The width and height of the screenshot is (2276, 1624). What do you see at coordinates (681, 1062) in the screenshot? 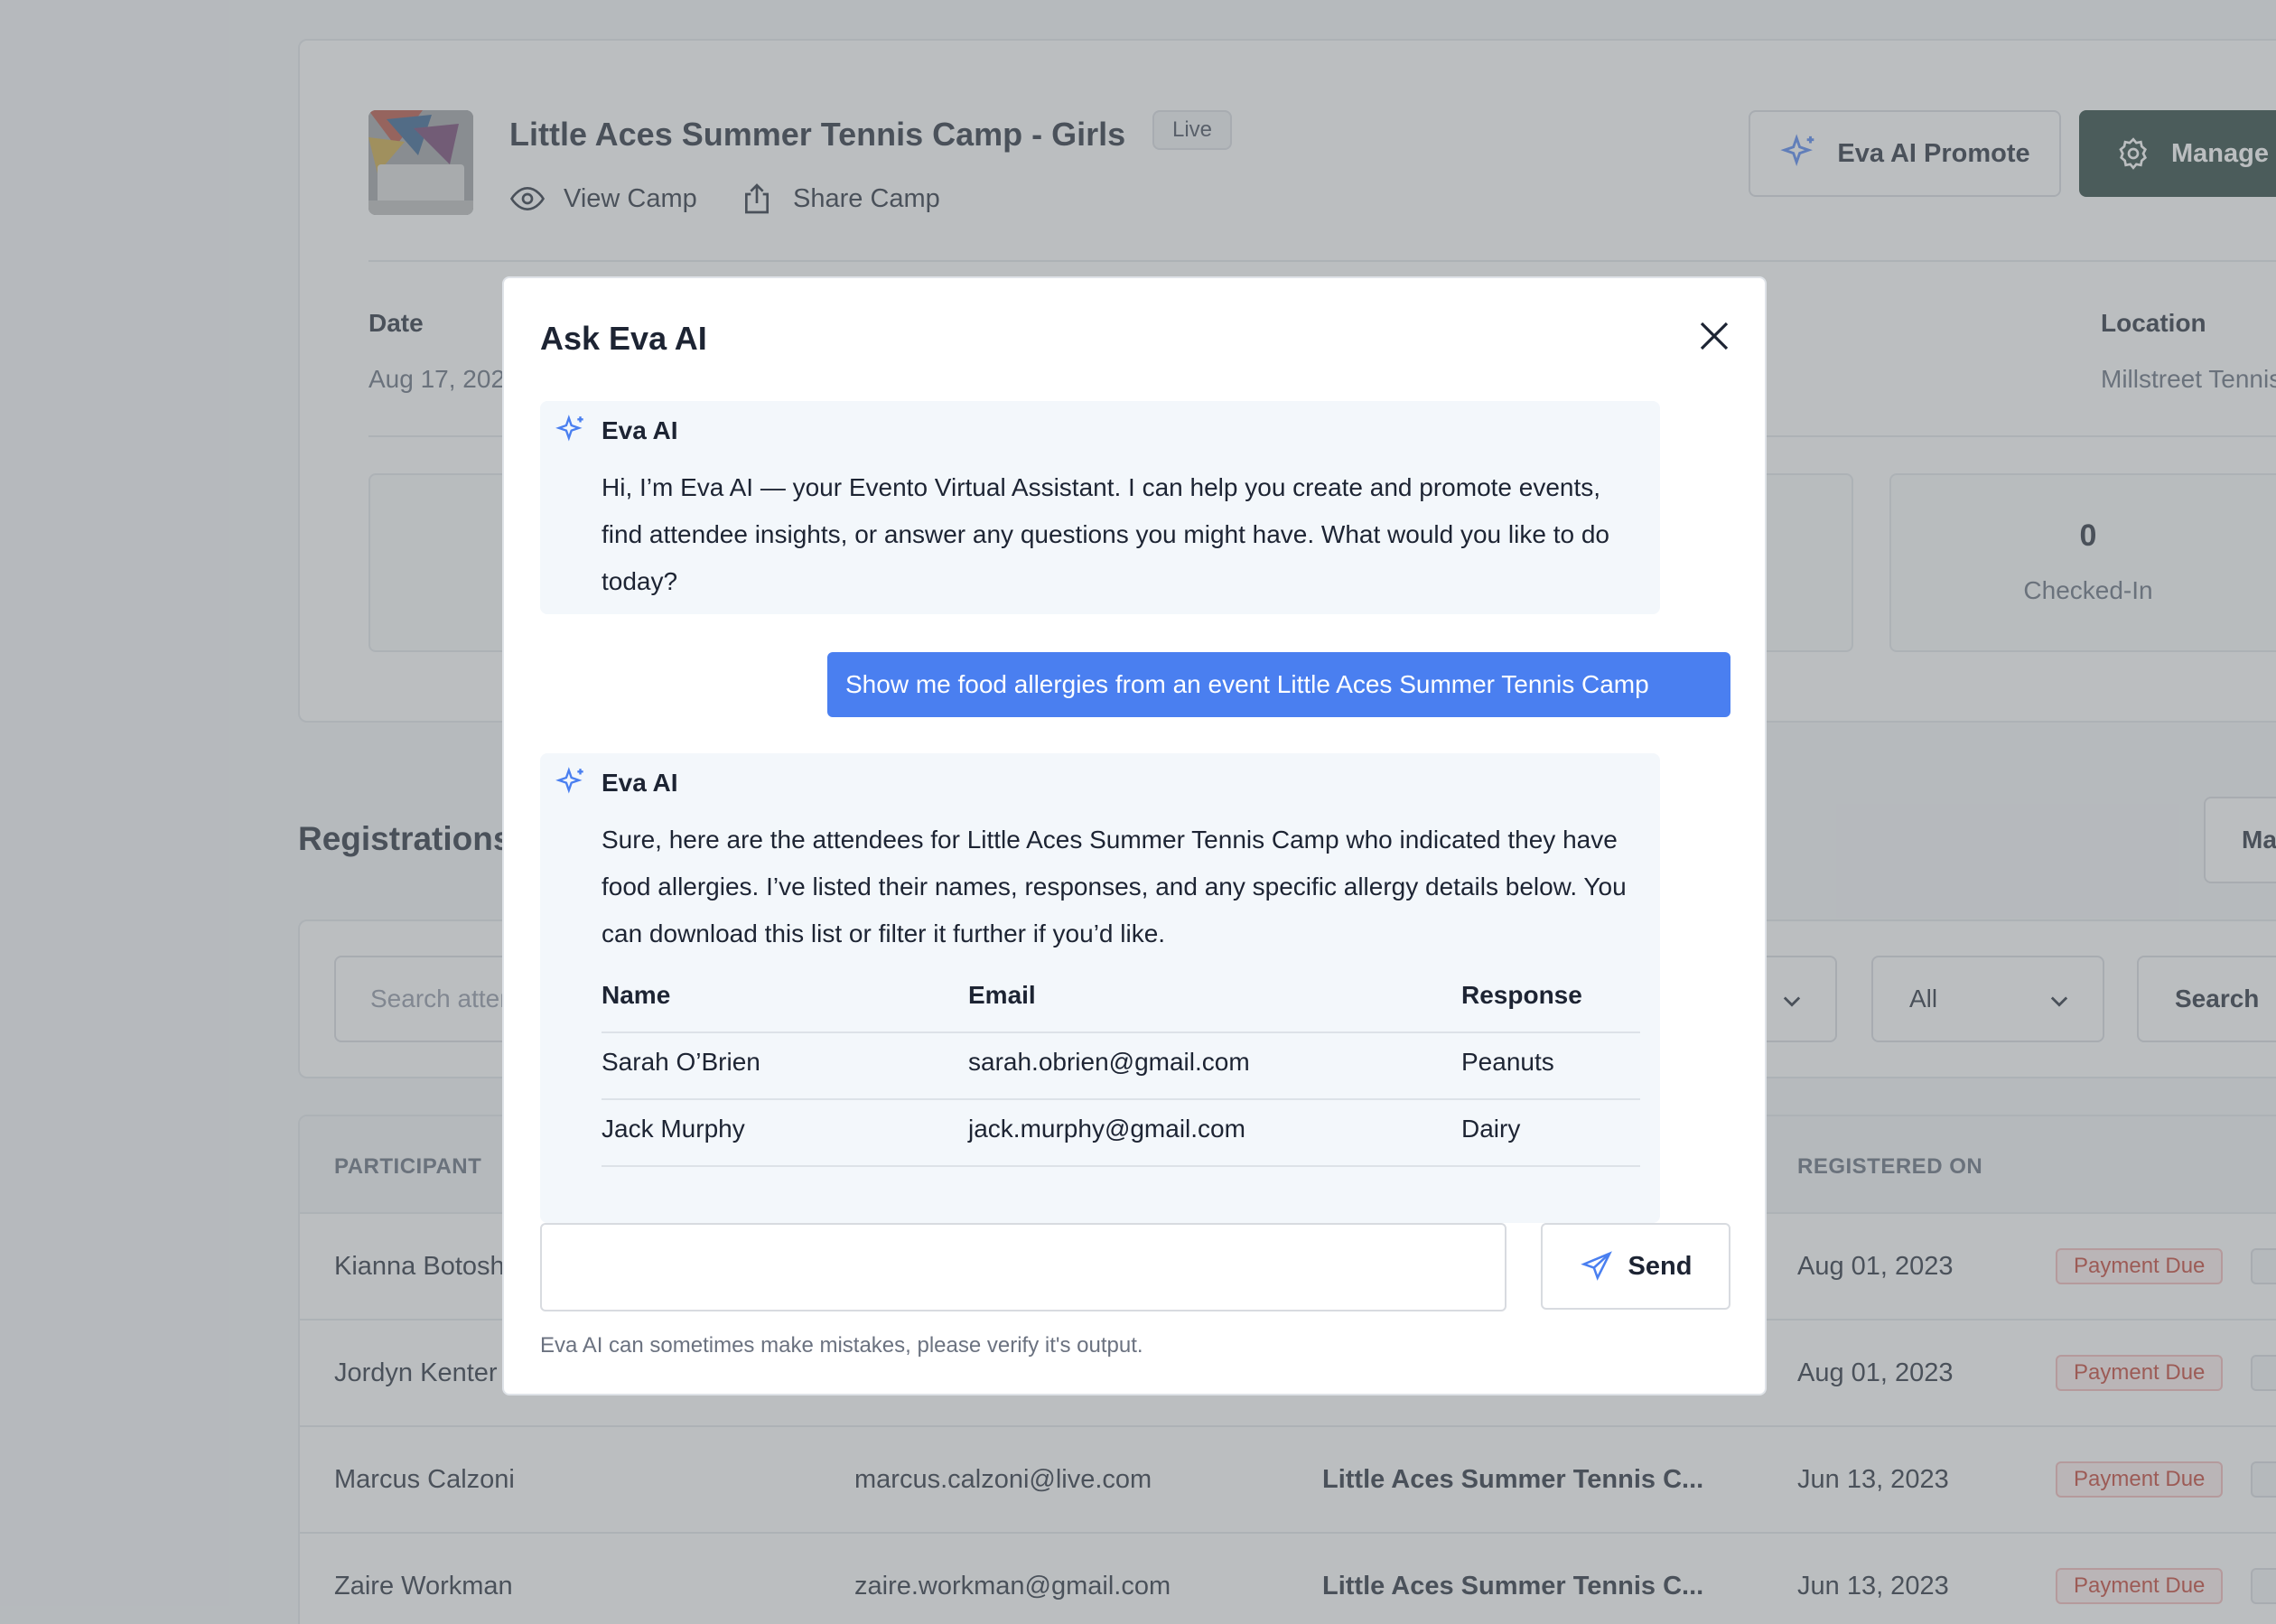
I see `allergy-name: Sarah O’Brien` at bounding box center [681, 1062].